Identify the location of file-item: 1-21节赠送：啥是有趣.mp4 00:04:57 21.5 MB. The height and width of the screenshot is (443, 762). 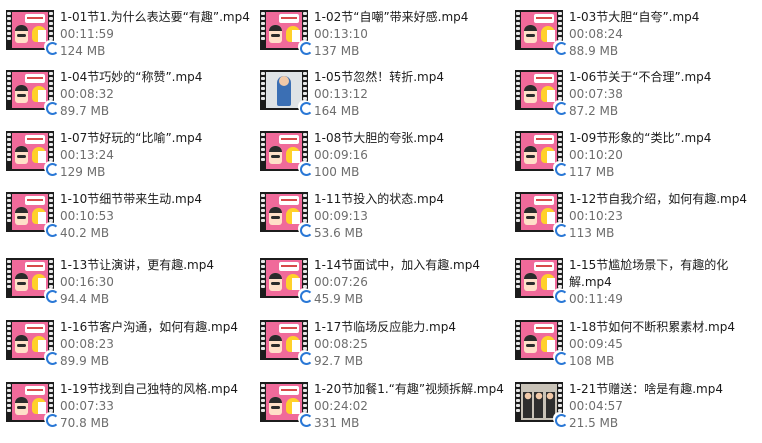
(634, 405).